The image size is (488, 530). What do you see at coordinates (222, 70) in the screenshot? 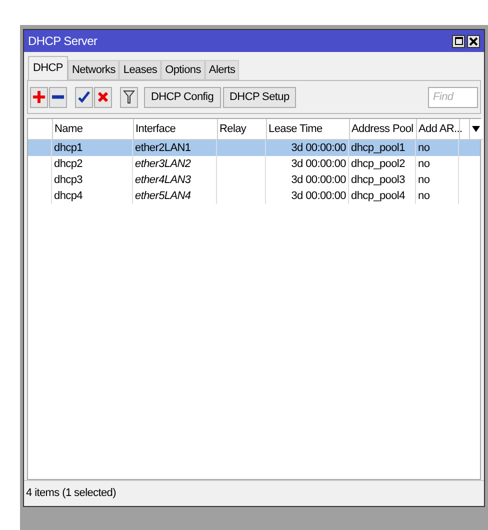
I see `tab: Alerts` at bounding box center [222, 70].